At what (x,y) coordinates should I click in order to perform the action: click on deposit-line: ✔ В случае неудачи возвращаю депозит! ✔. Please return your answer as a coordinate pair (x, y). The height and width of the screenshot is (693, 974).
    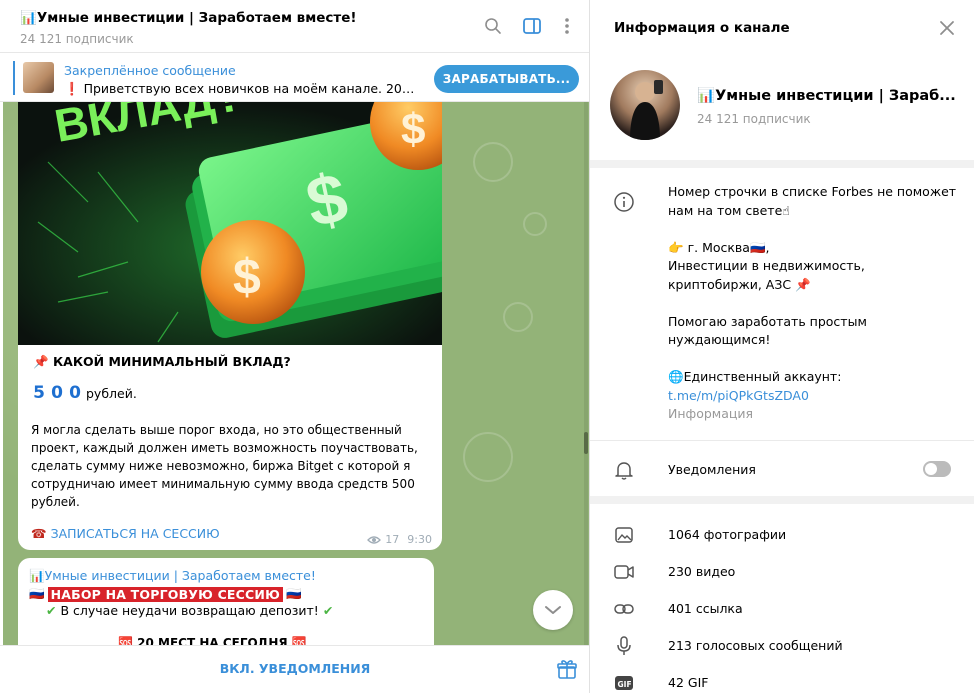
    Looking at the image, I should click on (189, 610).